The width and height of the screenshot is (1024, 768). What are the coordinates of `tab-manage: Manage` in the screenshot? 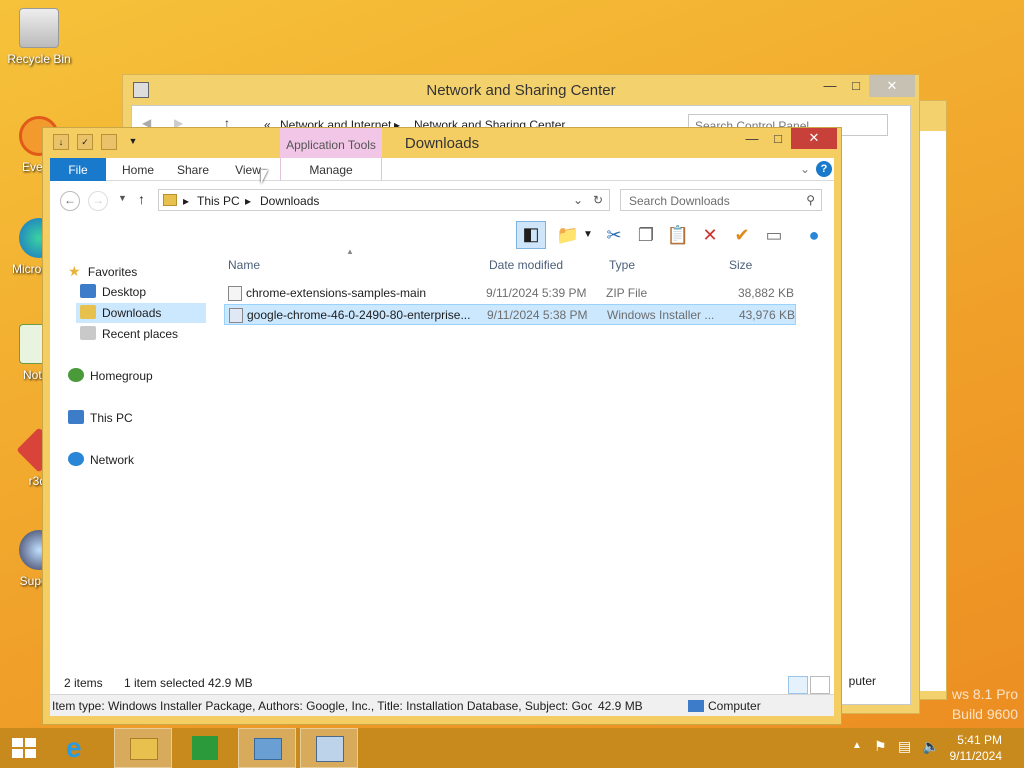 It's located at (331, 169).